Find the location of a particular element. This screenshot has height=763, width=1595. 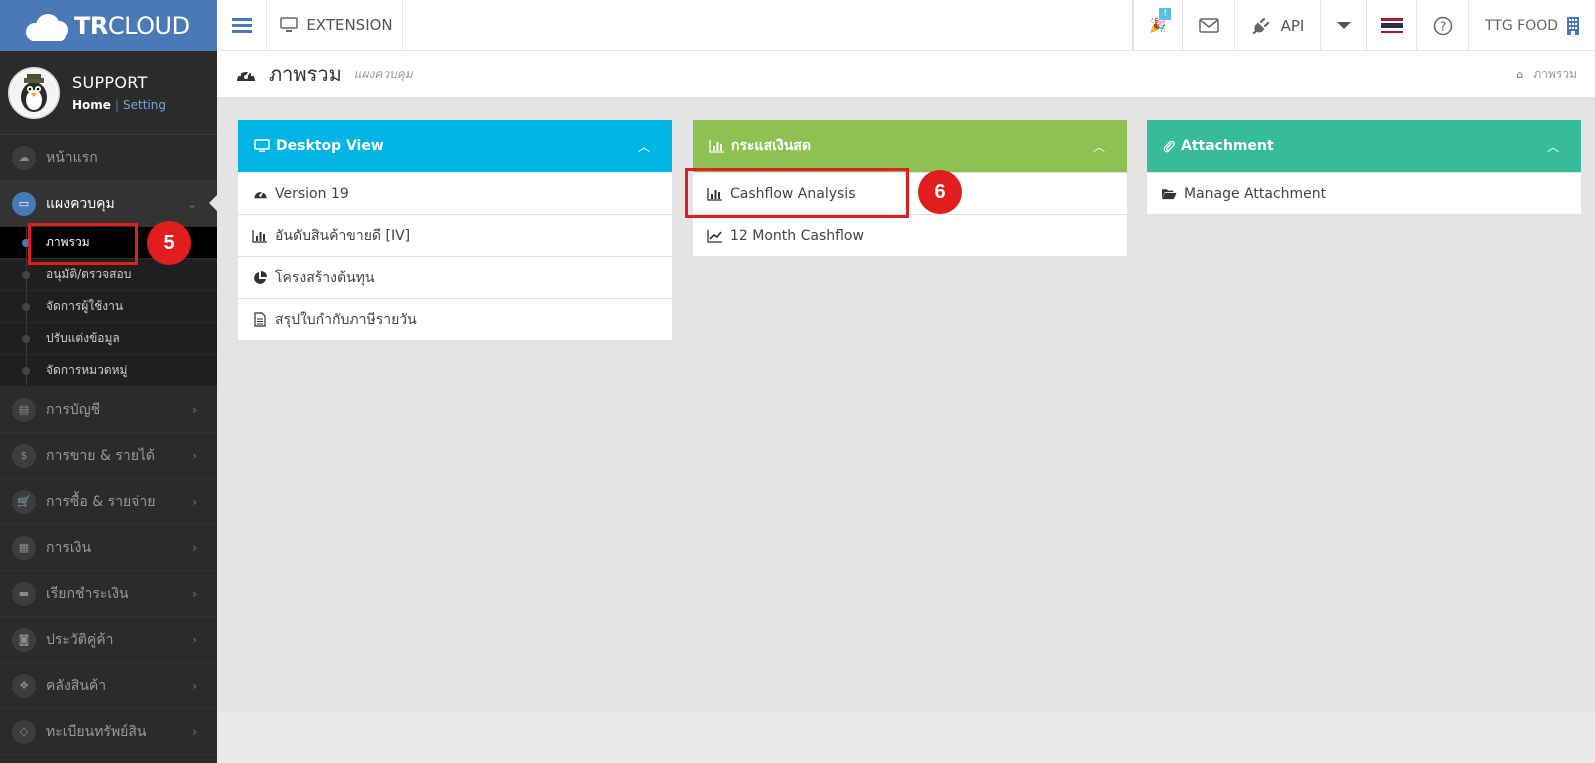

book-icon: ▤ is located at coordinates (24, 409).